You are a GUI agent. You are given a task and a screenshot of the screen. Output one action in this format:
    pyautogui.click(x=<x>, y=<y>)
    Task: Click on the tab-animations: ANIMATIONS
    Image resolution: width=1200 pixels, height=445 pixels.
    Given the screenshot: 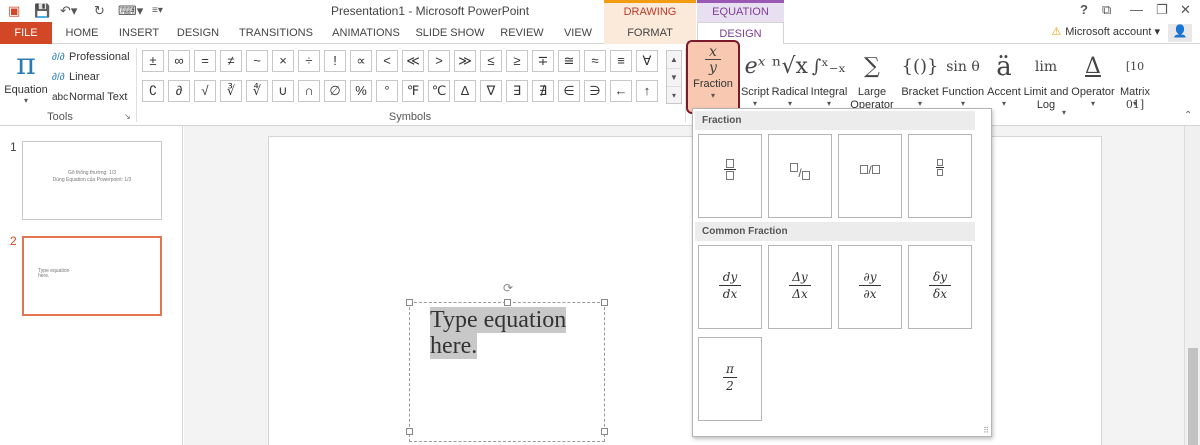 What is the action you would take?
    pyautogui.click(x=366, y=33)
    